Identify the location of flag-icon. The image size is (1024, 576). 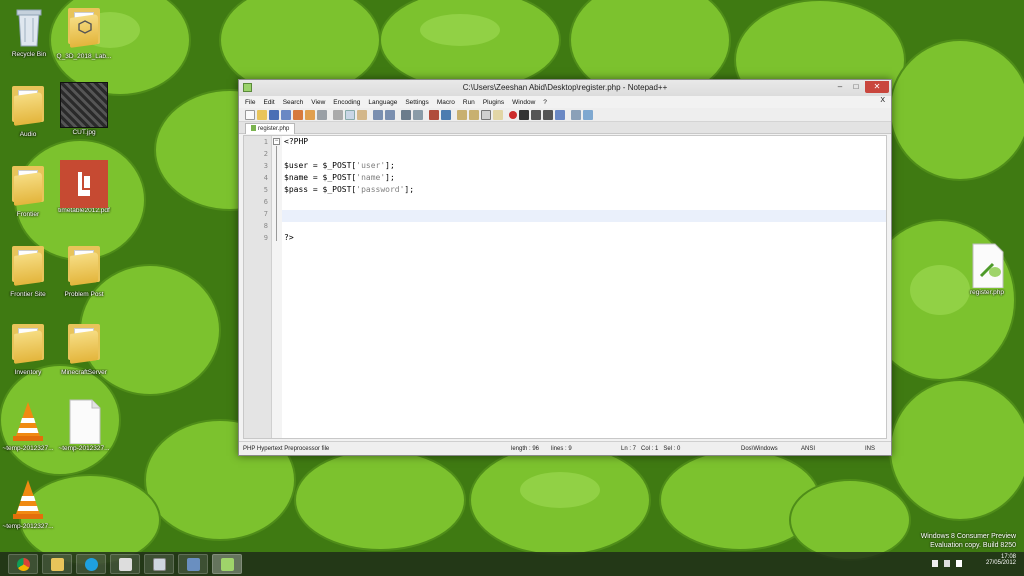
(935, 563).